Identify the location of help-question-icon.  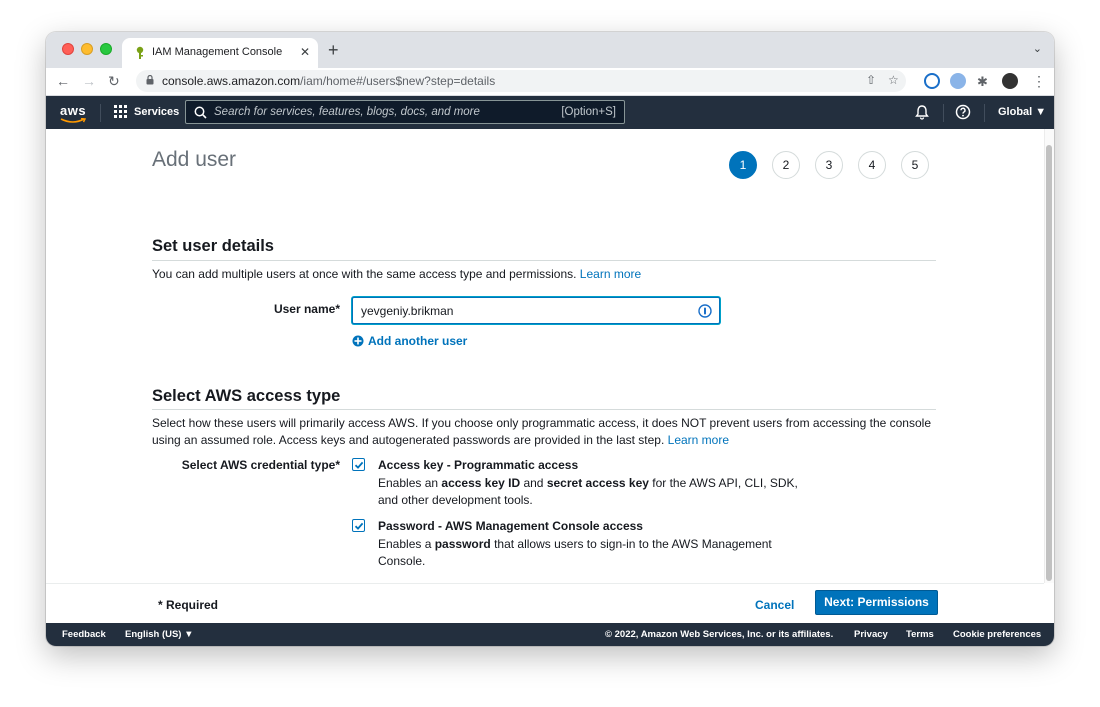
(963, 112).